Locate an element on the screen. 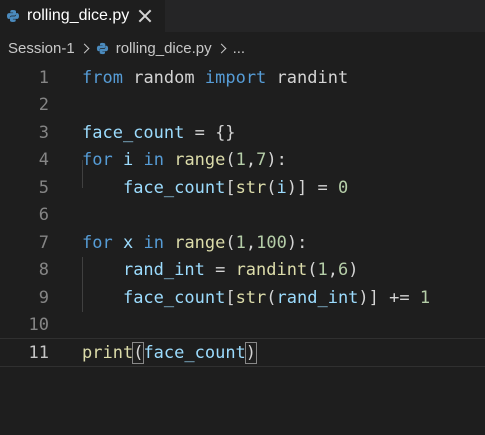 This screenshot has height=435, width=485. keyword-in: in is located at coordinates (153, 242).